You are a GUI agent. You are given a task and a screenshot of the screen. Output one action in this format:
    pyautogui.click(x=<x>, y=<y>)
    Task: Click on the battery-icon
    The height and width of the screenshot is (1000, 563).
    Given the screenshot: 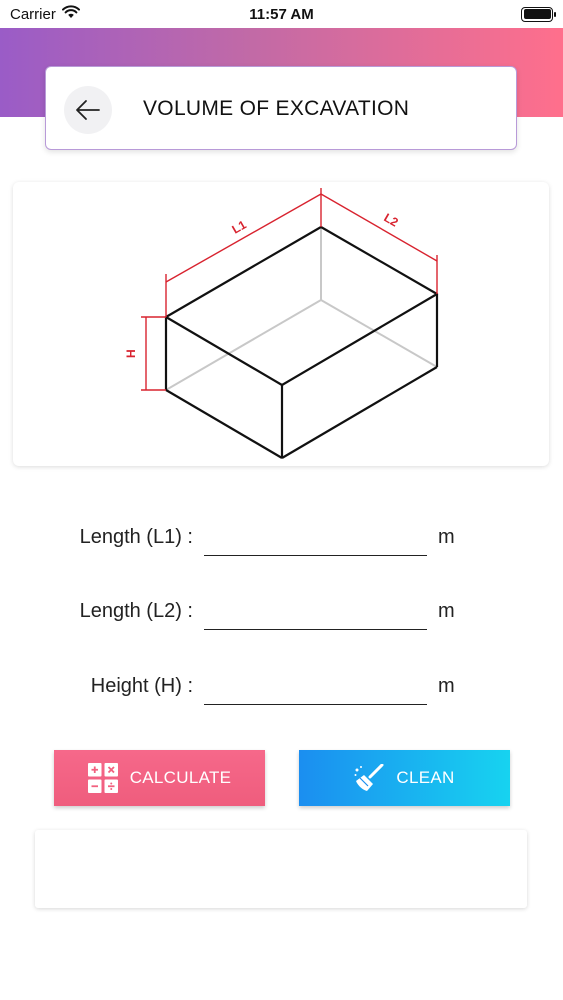 What is the action you would take?
    pyautogui.click(x=538, y=14)
    